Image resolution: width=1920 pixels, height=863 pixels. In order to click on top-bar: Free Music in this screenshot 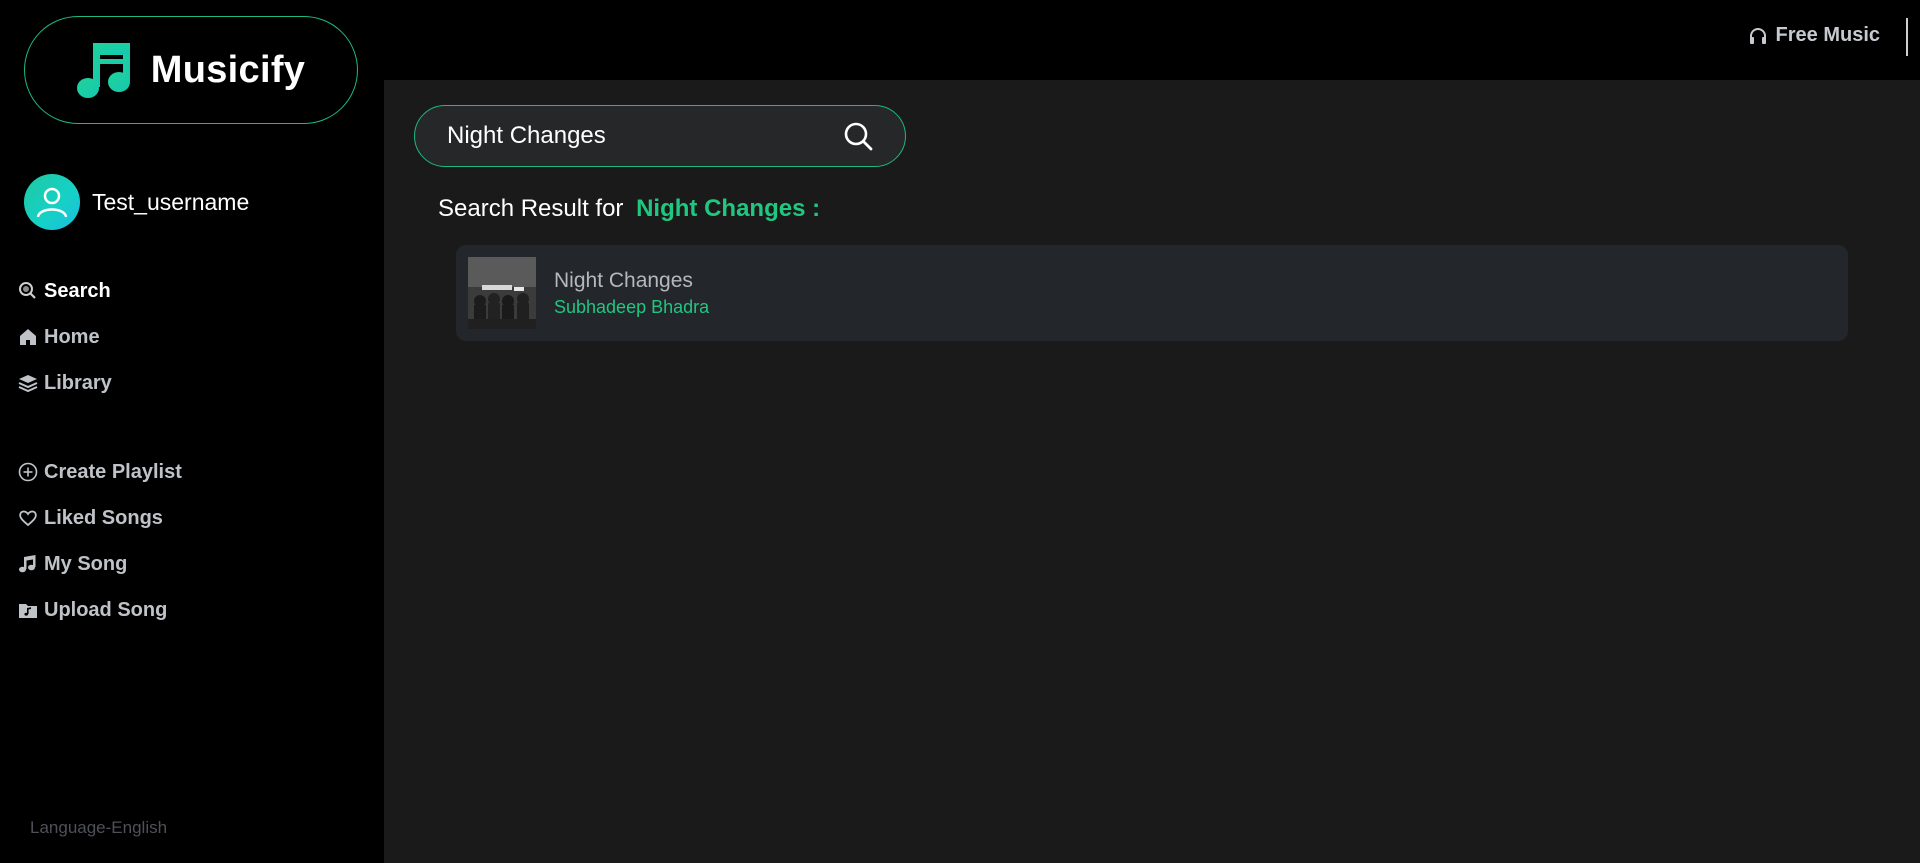, I will do `click(1152, 40)`.